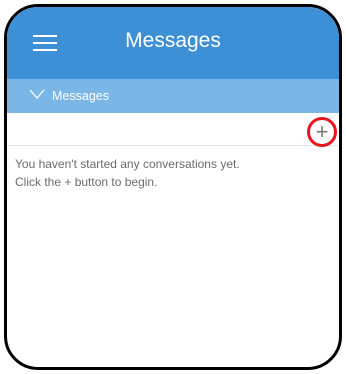 The height and width of the screenshot is (374, 346). What do you see at coordinates (86, 182) in the screenshot?
I see `empty-state-line-2: Click the + button to begin.` at bounding box center [86, 182].